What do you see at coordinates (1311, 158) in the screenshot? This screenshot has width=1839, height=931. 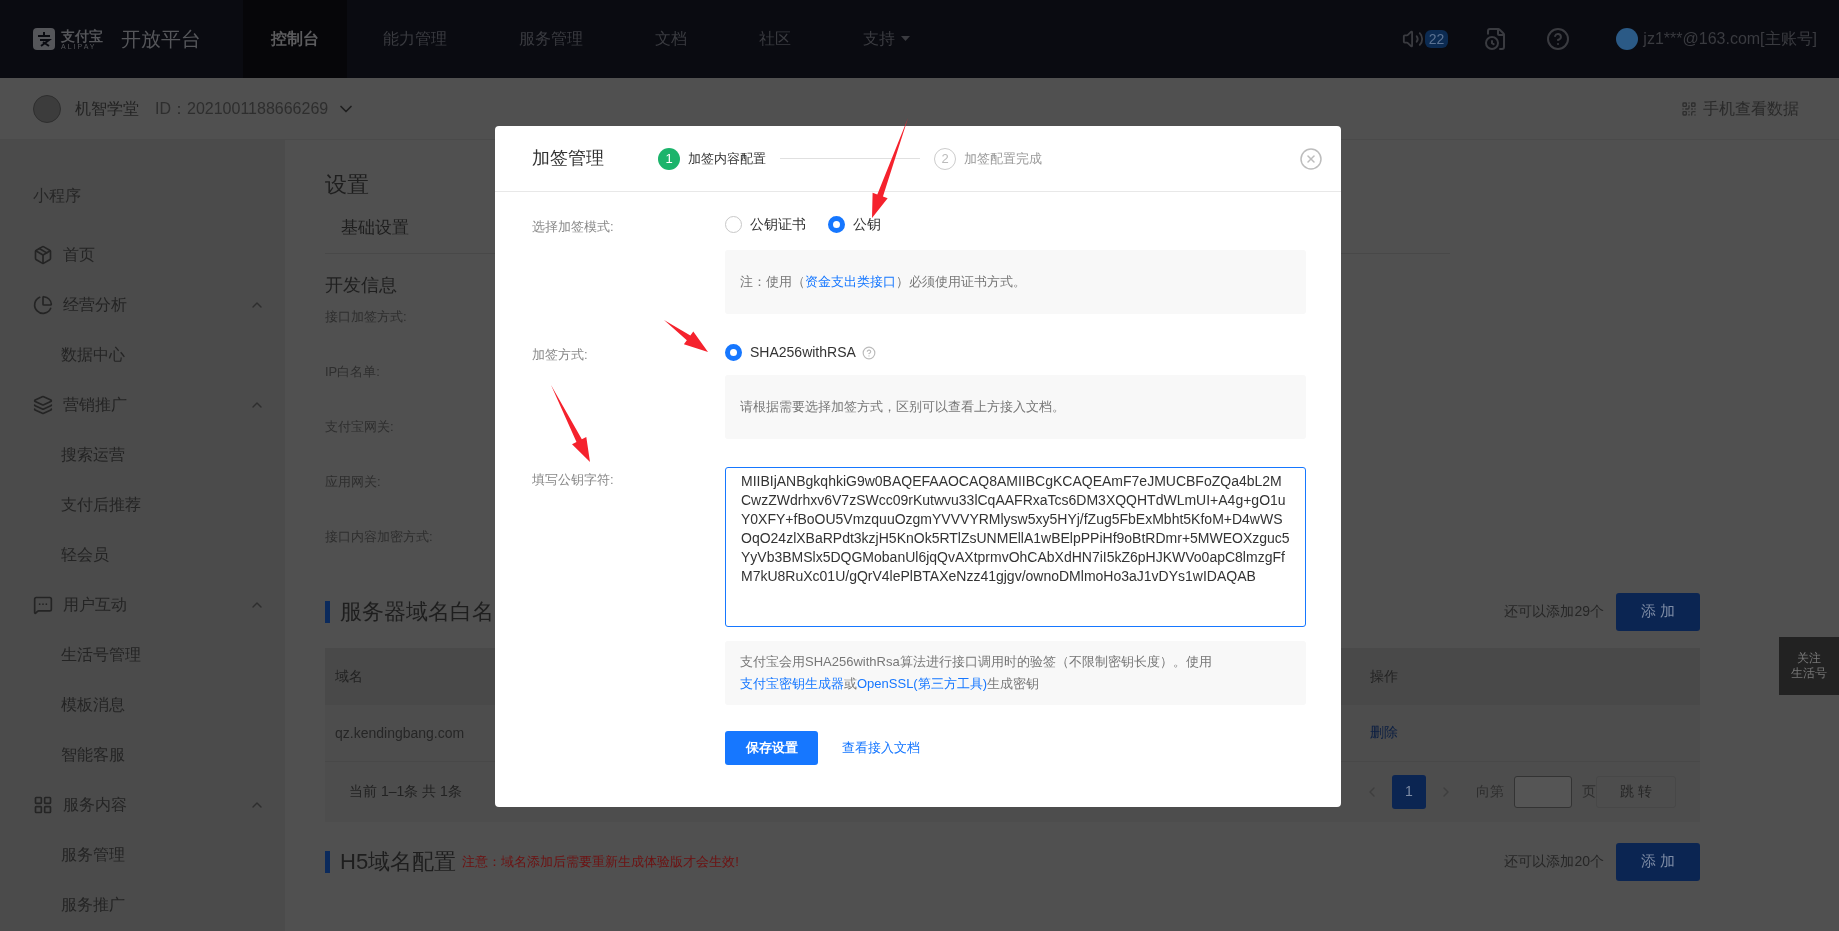 I see `close-icon` at bounding box center [1311, 158].